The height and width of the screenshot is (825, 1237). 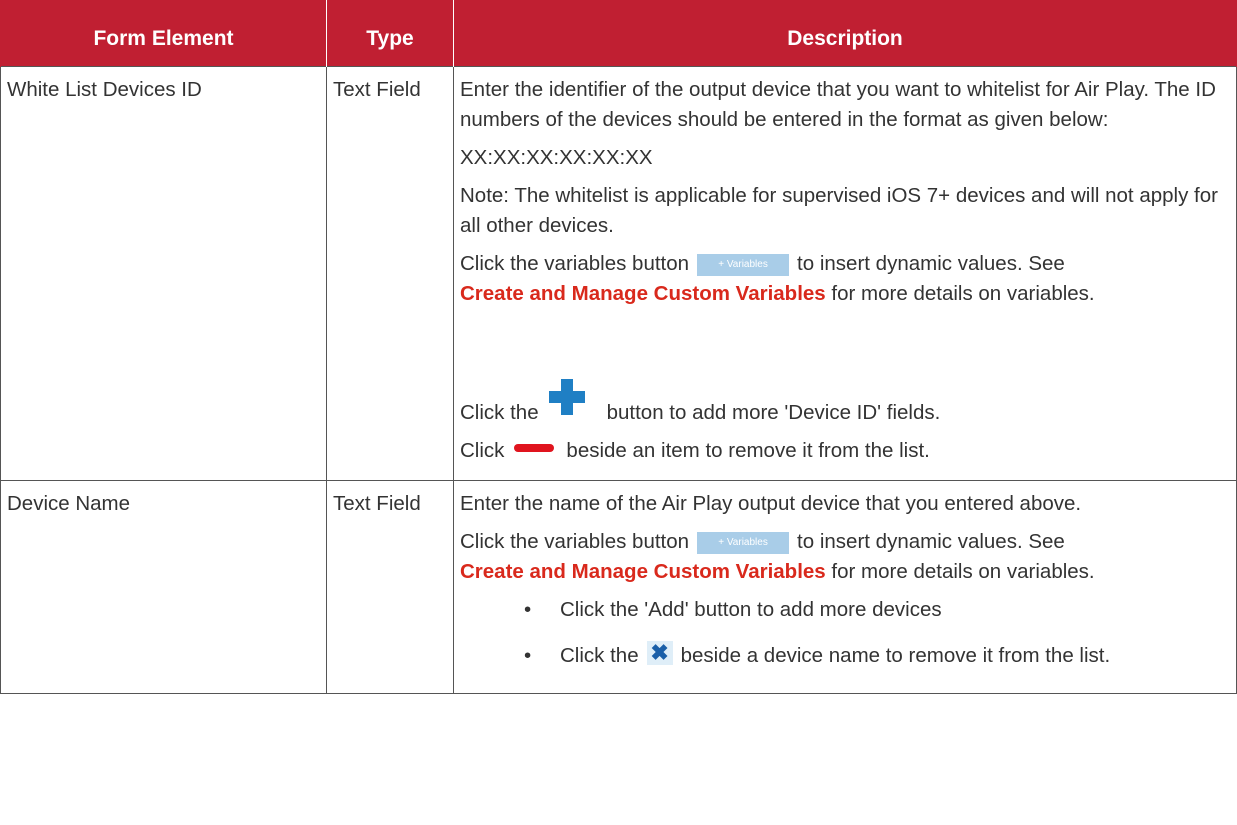 What do you see at coordinates (163, 587) in the screenshot?
I see `element-cell: Device Name` at bounding box center [163, 587].